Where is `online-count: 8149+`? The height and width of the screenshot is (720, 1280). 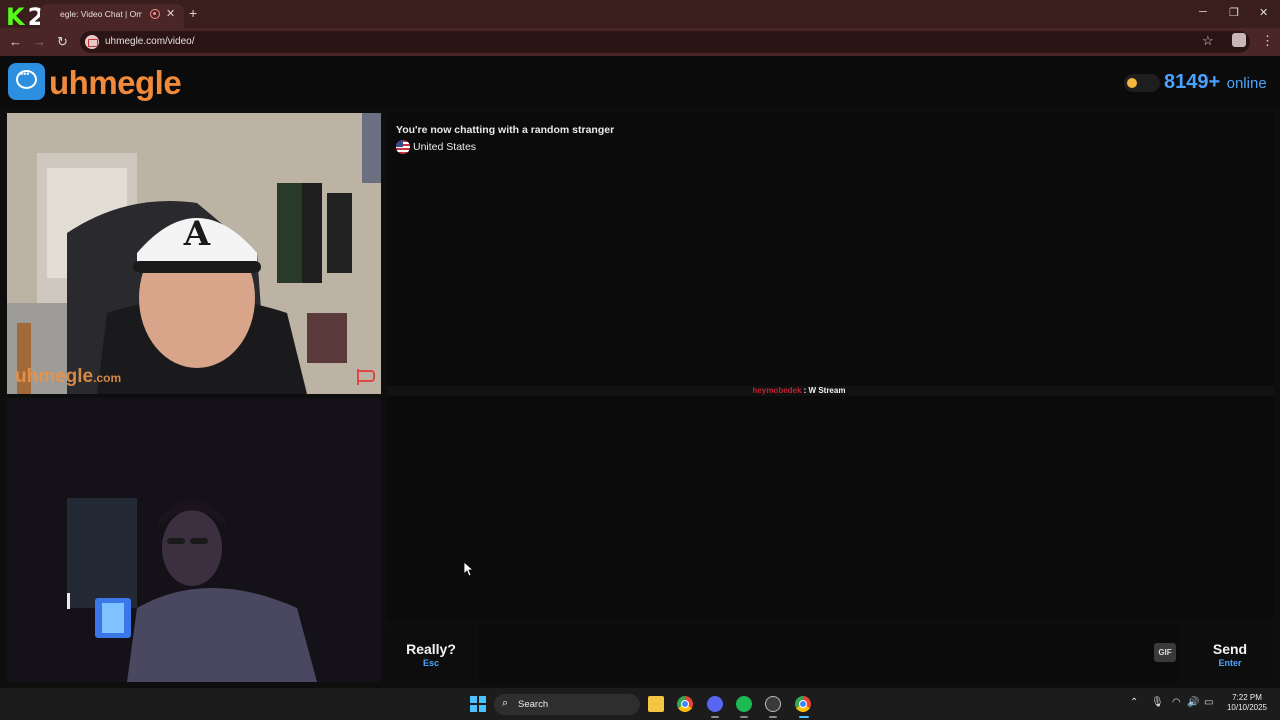 online-count: 8149+ is located at coordinates (1192, 82).